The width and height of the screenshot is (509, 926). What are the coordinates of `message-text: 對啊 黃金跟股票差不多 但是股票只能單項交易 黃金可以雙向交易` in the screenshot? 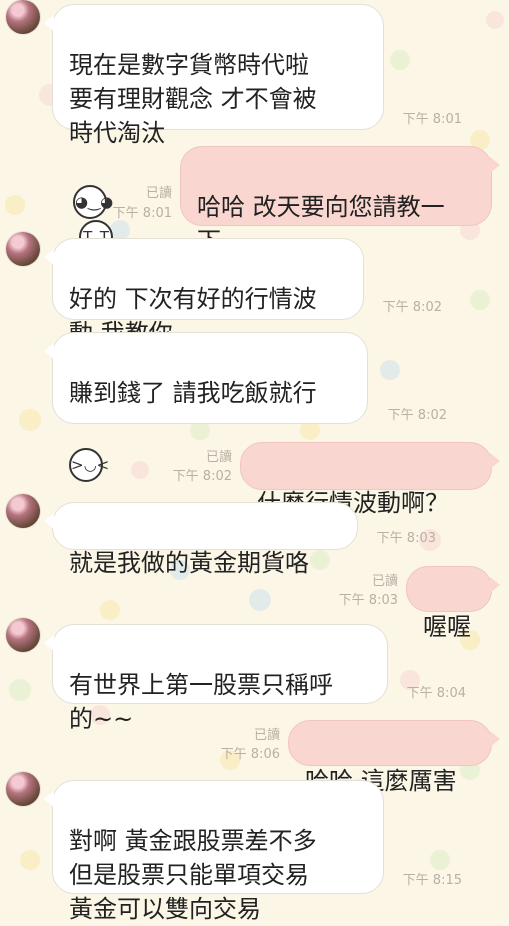 It's located at (193, 875).